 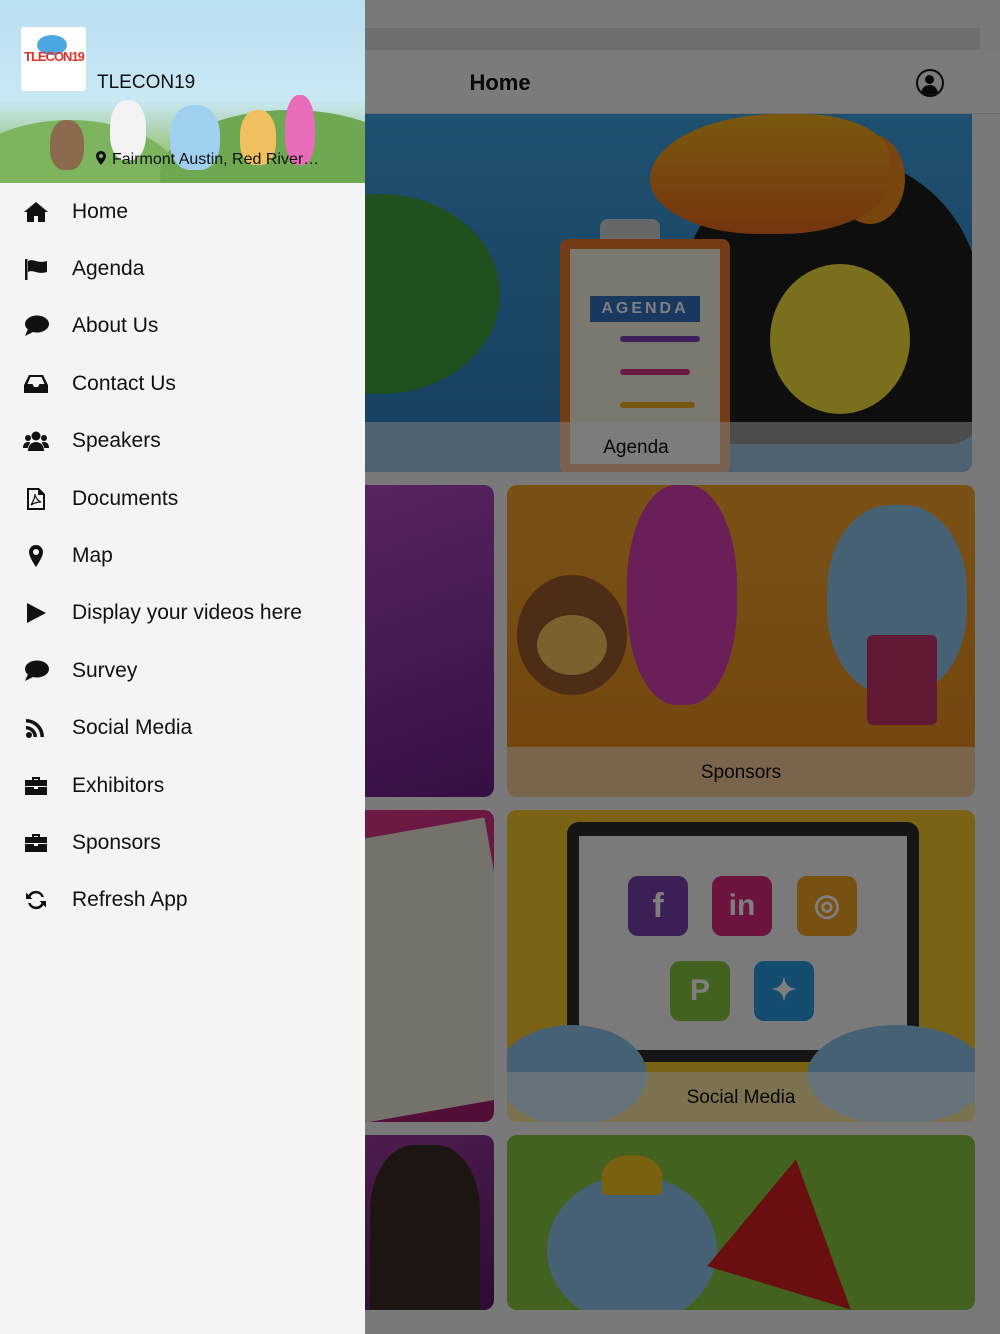 What do you see at coordinates (182, 211) in the screenshot?
I see `menu-item-home: Home` at bounding box center [182, 211].